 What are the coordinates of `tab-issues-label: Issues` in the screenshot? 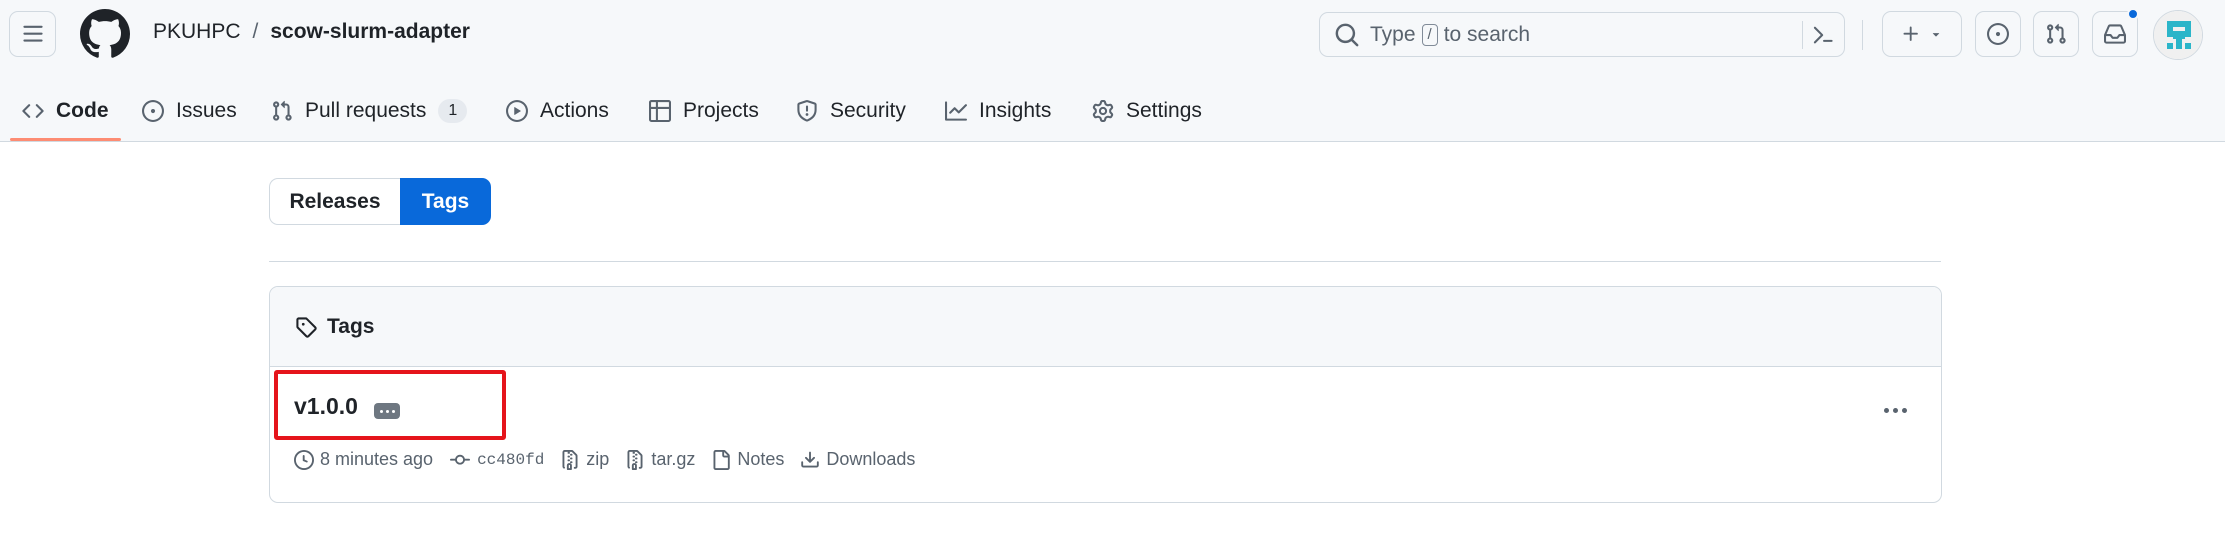 It's located at (206, 110).